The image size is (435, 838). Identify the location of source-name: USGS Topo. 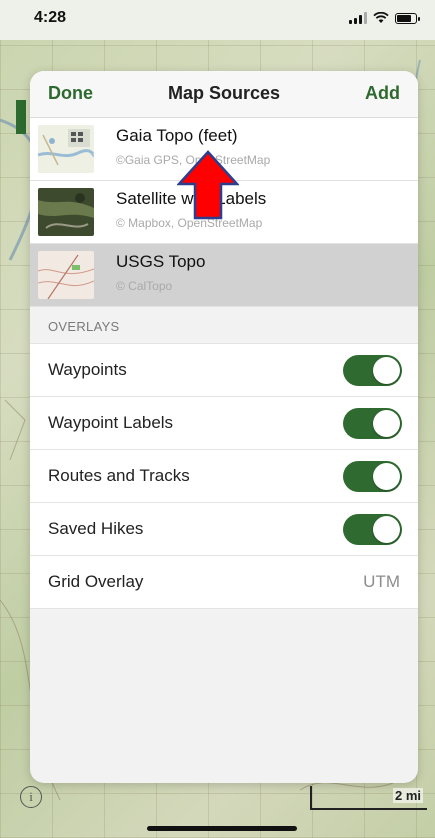
(161, 261).